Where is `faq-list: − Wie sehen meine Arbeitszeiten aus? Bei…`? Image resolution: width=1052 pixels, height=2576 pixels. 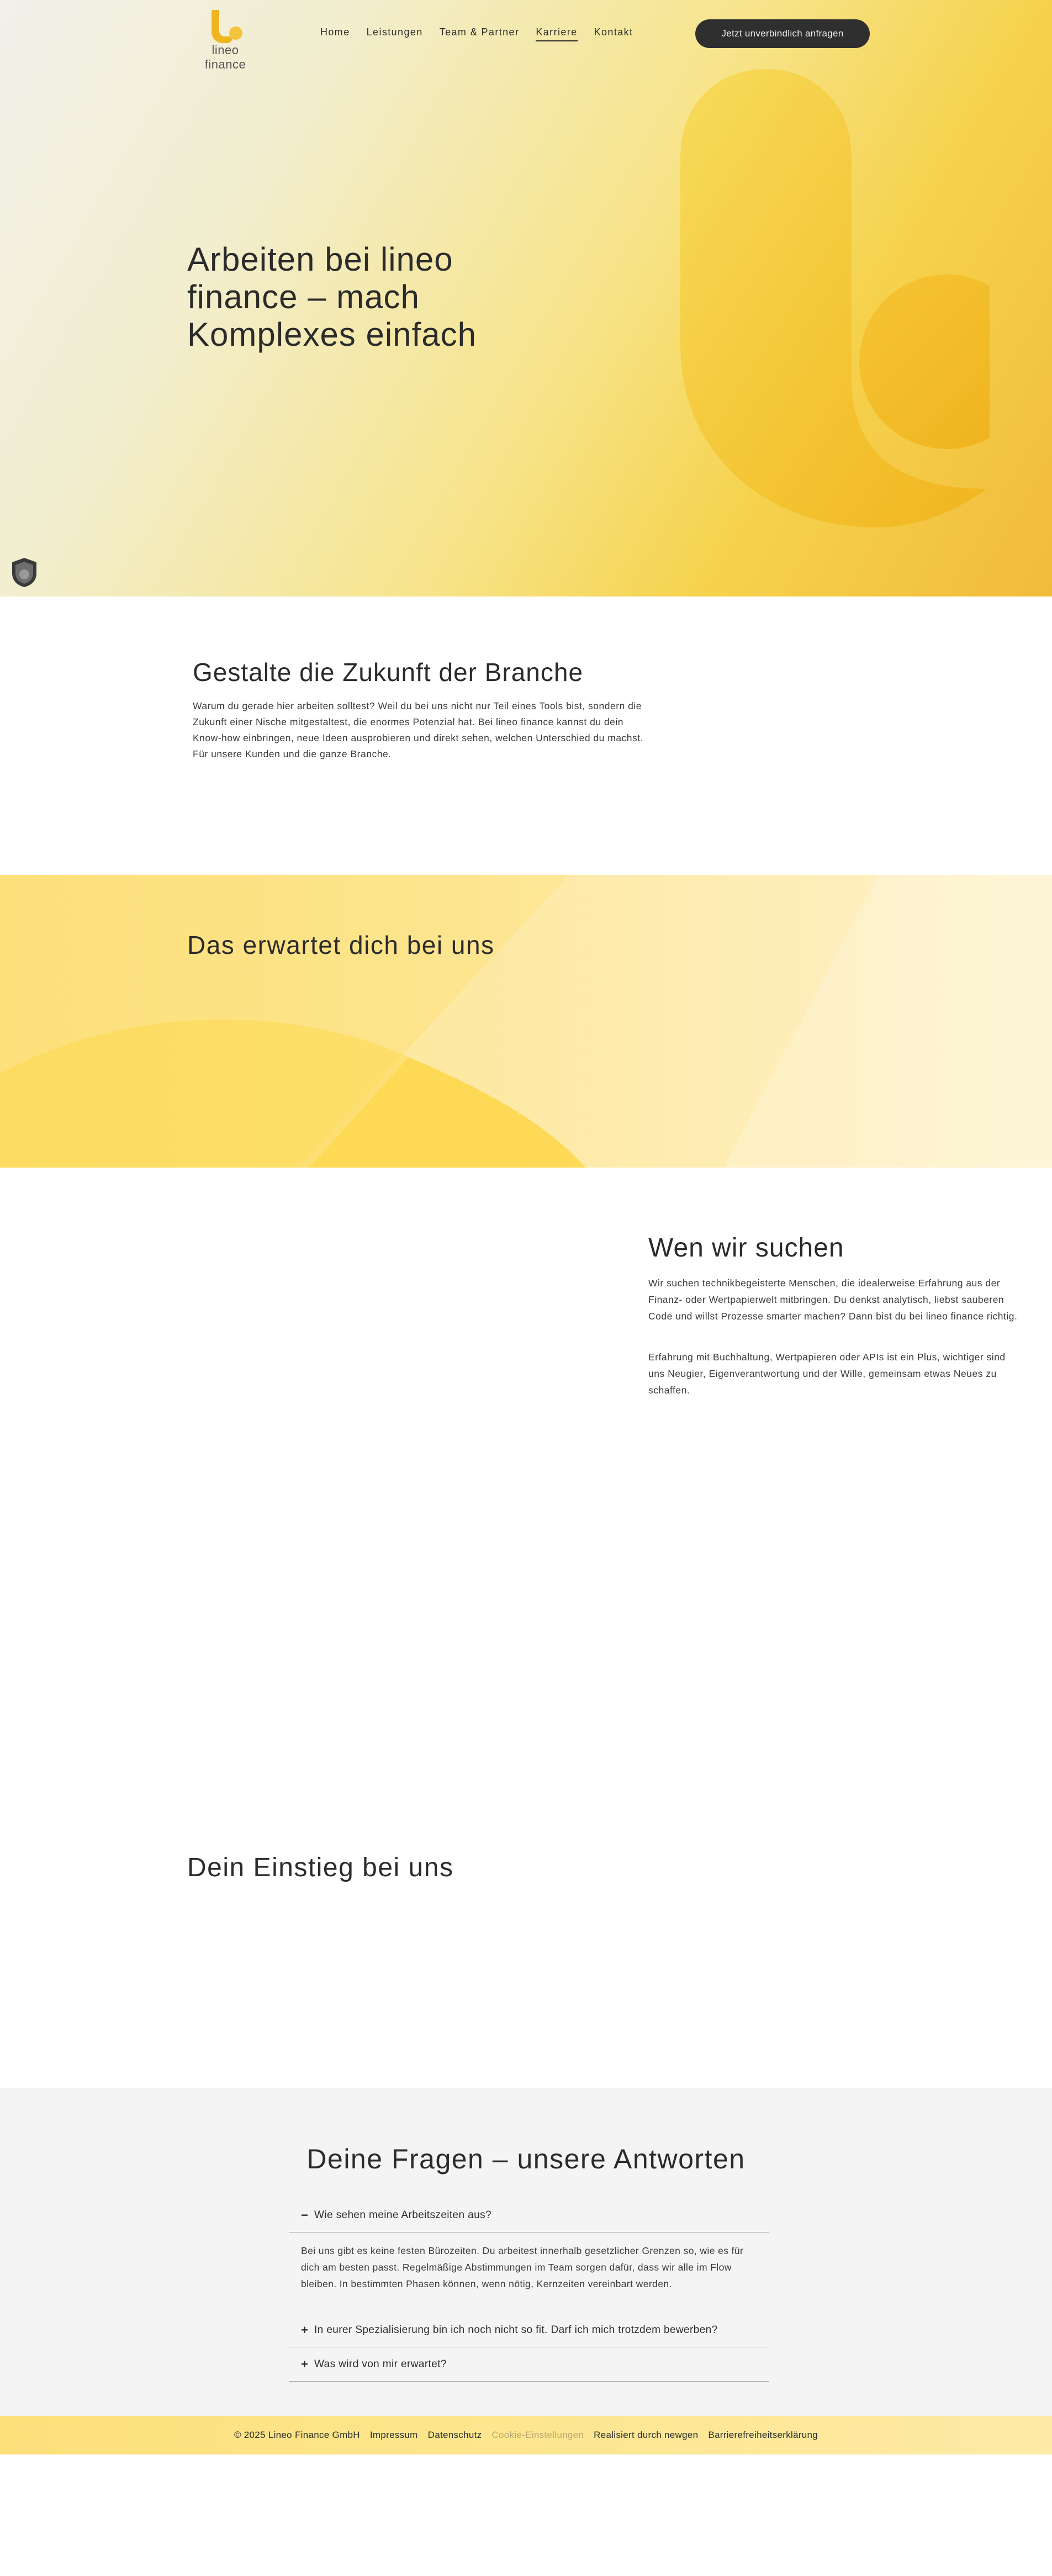
faq-list: − Wie sehen meine Arbeitszeiten aus? Bei… is located at coordinates (529, 2290).